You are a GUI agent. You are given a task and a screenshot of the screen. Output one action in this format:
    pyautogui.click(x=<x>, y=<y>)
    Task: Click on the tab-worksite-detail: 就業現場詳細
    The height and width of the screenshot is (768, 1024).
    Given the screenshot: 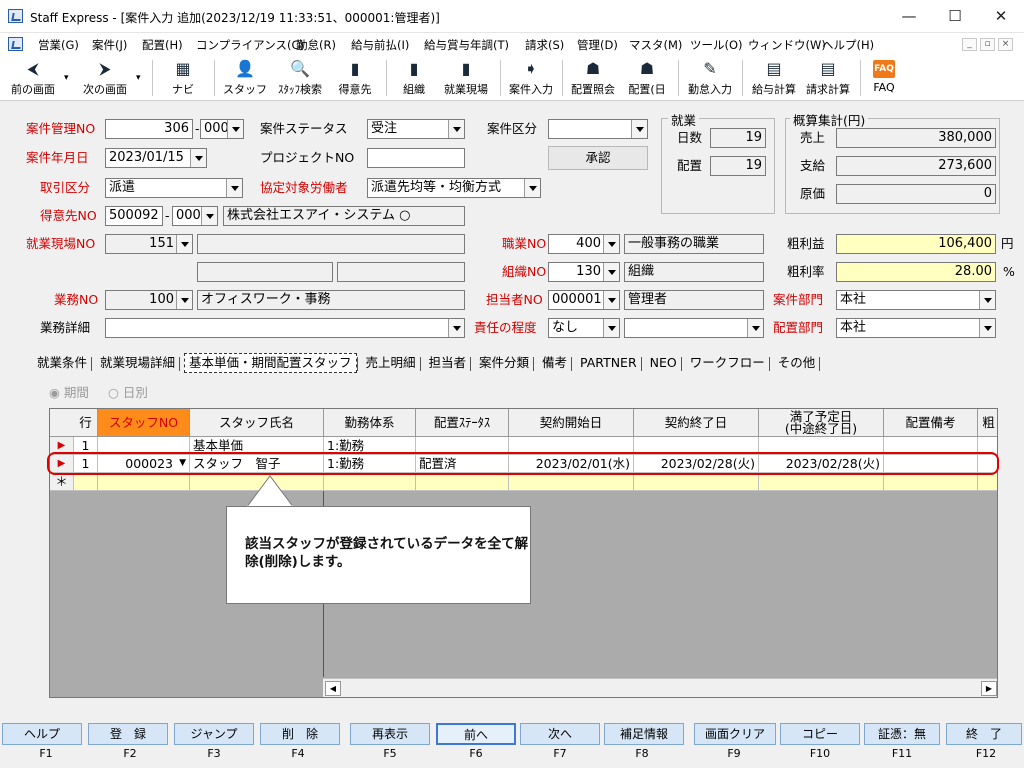 What is the action you would take?
    pyautogui.click(x=137, y=364)
    